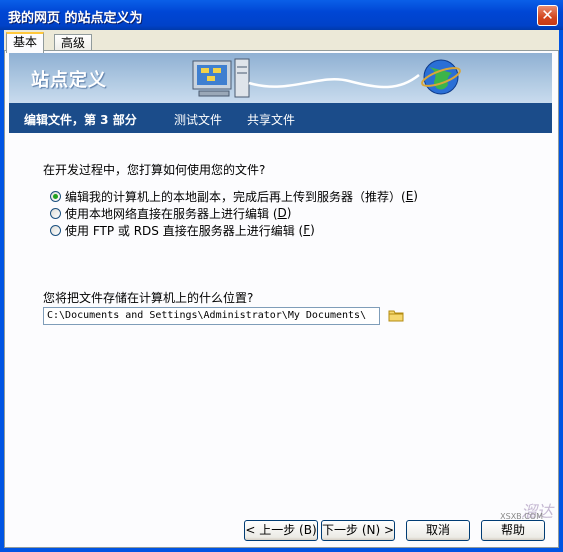 The height and width of the screenshot is (552, 563). What do you see at coordinates (334, 81) in the screenshot?
I see `connection-line` at bounding box center [334, 81].